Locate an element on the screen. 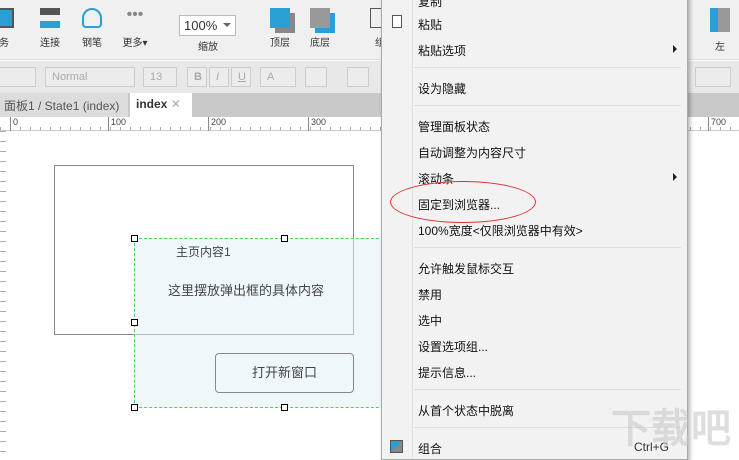  send-back-icon is located at coordinates (320, 18).